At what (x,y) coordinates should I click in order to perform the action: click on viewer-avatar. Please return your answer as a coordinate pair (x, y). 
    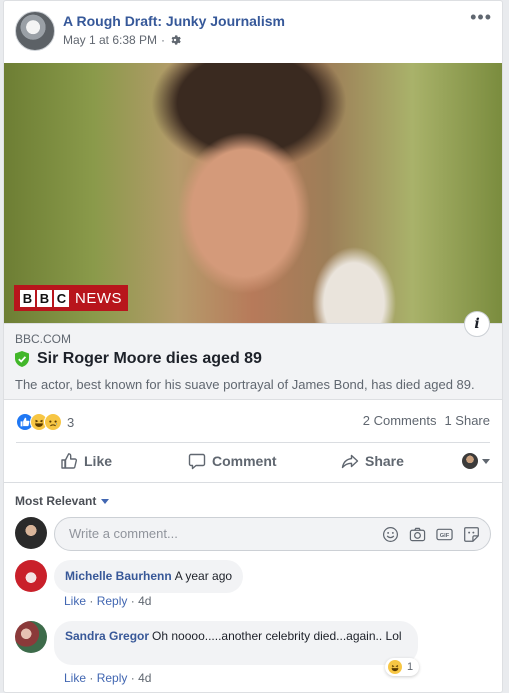
    Looking at the image, I should click on (470, 461).